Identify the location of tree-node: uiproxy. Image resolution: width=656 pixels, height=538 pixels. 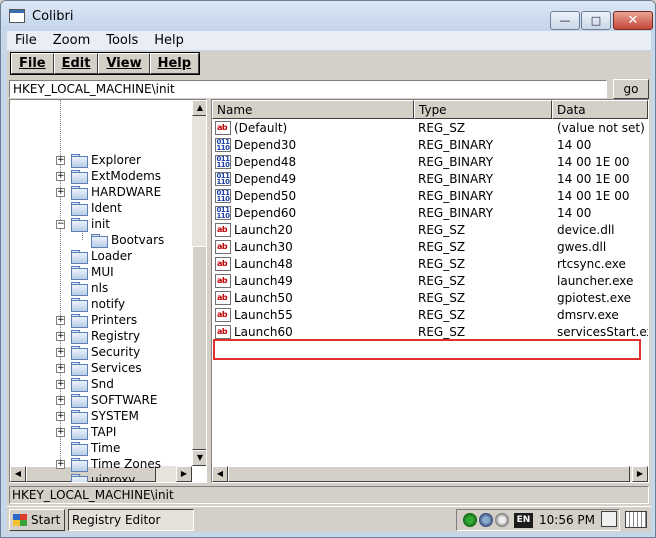
(95, 477).